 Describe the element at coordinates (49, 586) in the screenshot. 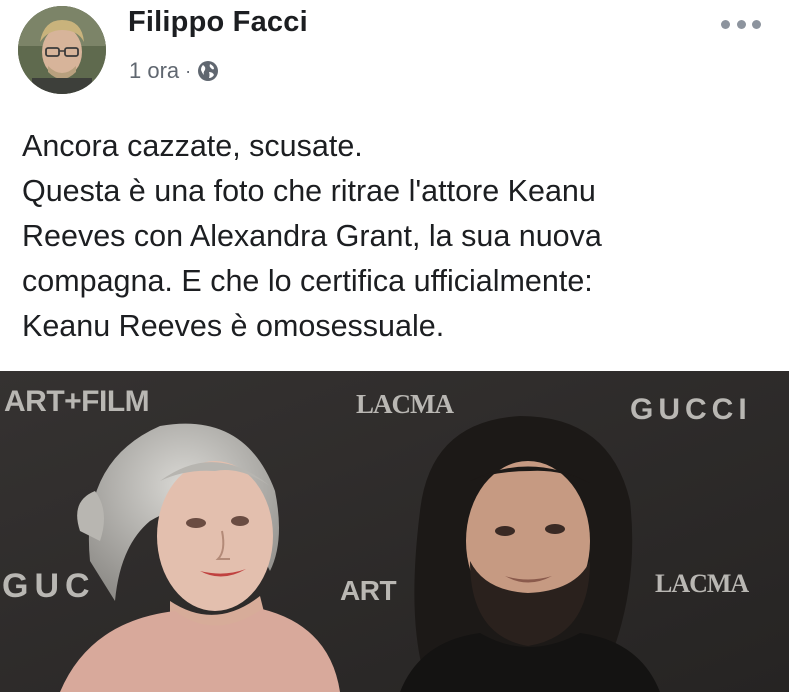

I see `backdrop-logo: GUC` at that location.